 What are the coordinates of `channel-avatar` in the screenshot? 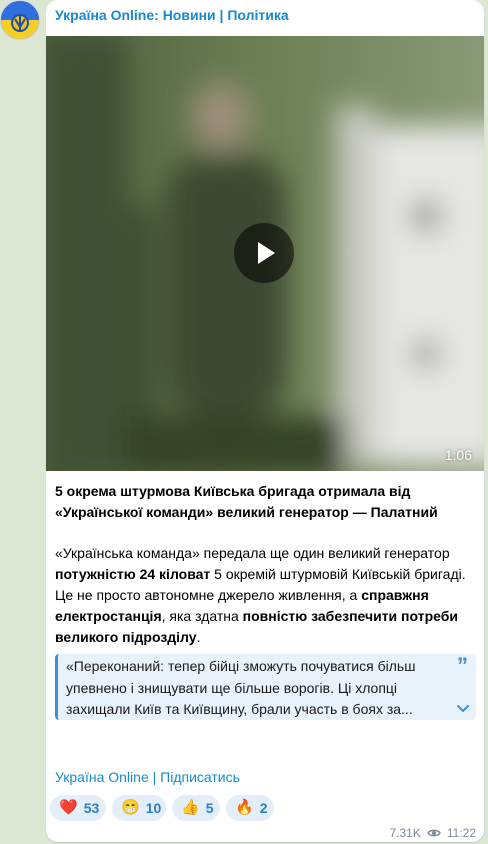 It's located at (20, 20).